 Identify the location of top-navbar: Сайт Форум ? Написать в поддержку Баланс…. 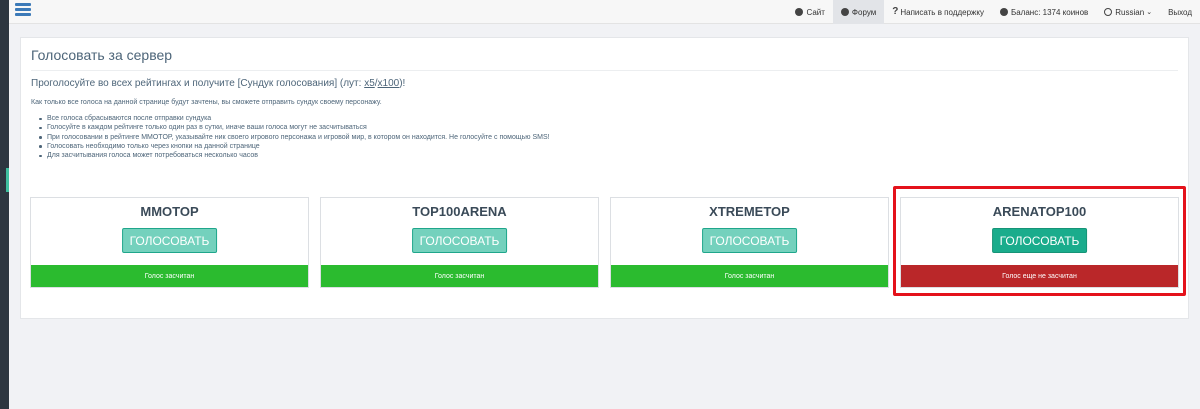
(604, 12).